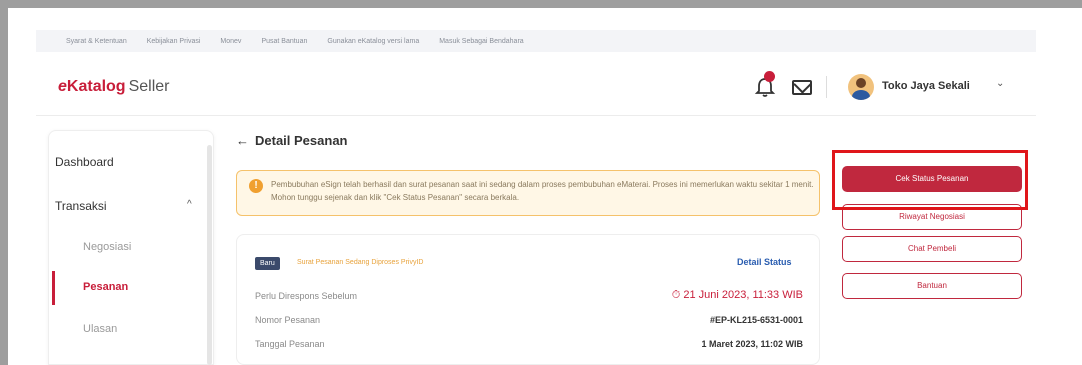 The height and width of the screenshot is (365, 1082). What do you see at coordinates (174, 41) in the screenshot?
I see `link-kebijakan: Kebijakan Privasi` at bounding box center [174, 41].